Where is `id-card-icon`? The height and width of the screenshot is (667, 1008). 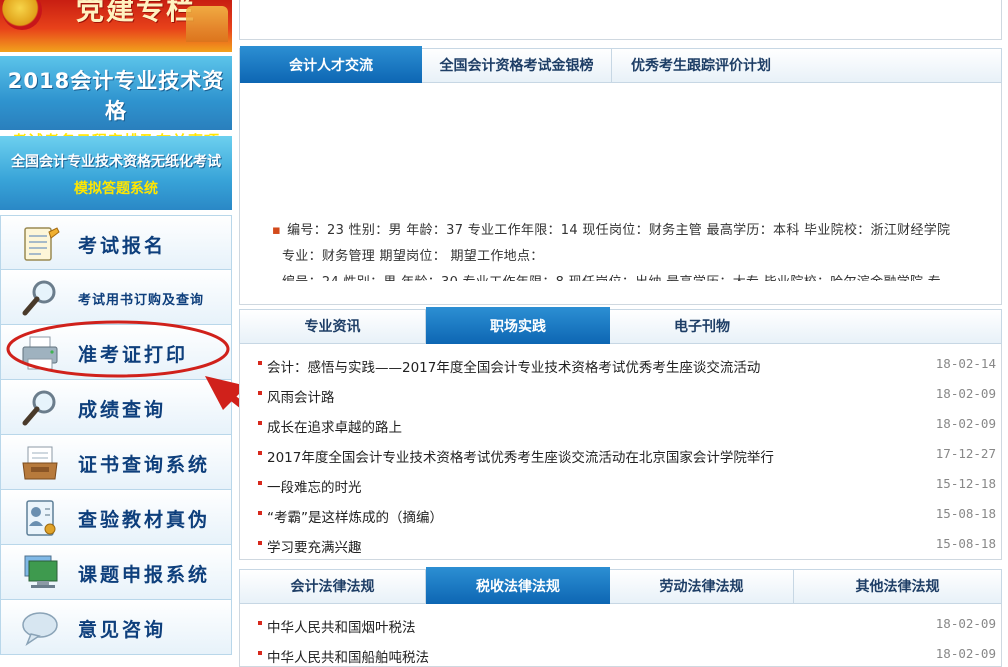 id-card-icon is located at coordinates (41, 518).